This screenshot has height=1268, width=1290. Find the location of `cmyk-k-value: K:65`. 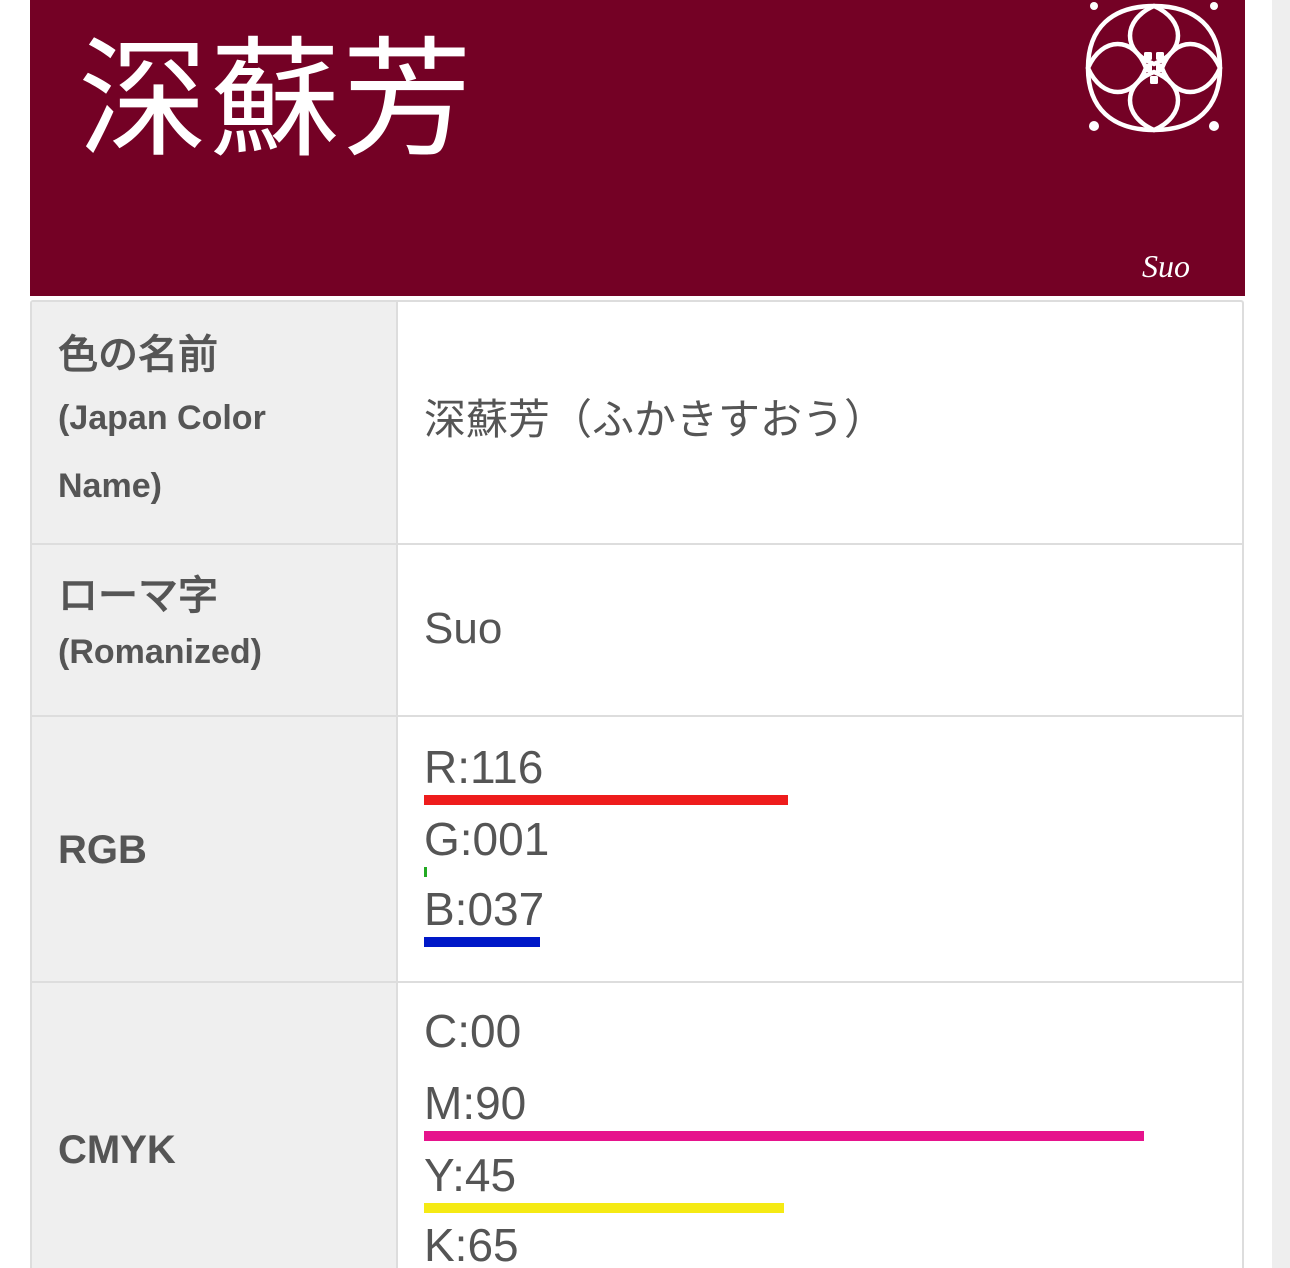

cmyk-k-value: K:65 is located at coordinates (471, 1243).